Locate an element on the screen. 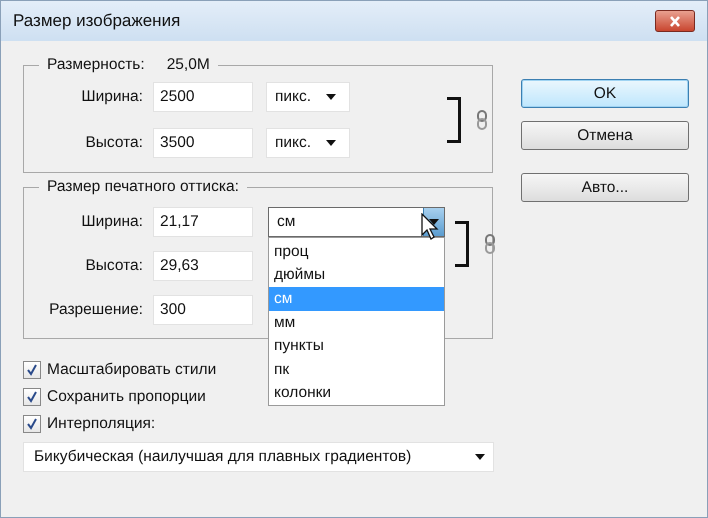 The image size is (708, 518). checkbox-label: Масштабировать стили is located at coordinates (131, 370).